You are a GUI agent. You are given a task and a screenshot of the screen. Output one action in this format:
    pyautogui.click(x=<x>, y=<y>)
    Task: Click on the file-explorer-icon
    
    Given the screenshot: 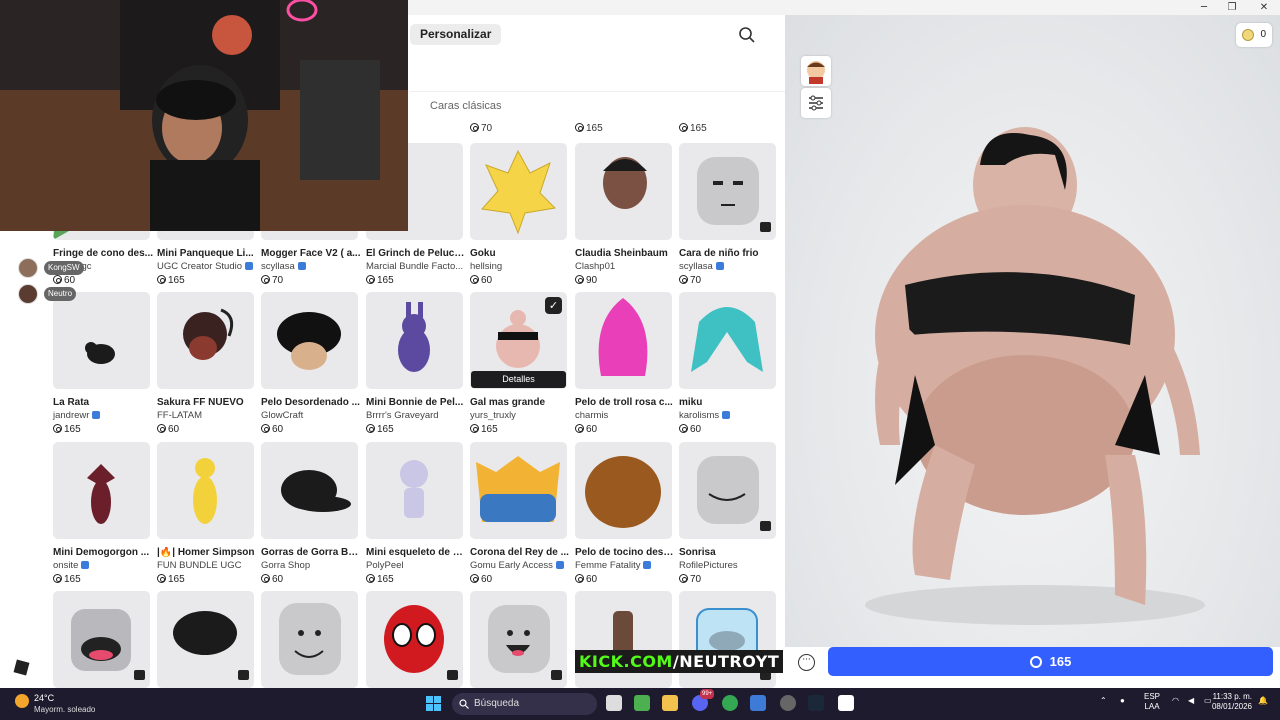 What is the action you would take?
    pyautogui.click(x=670, y=703)
    